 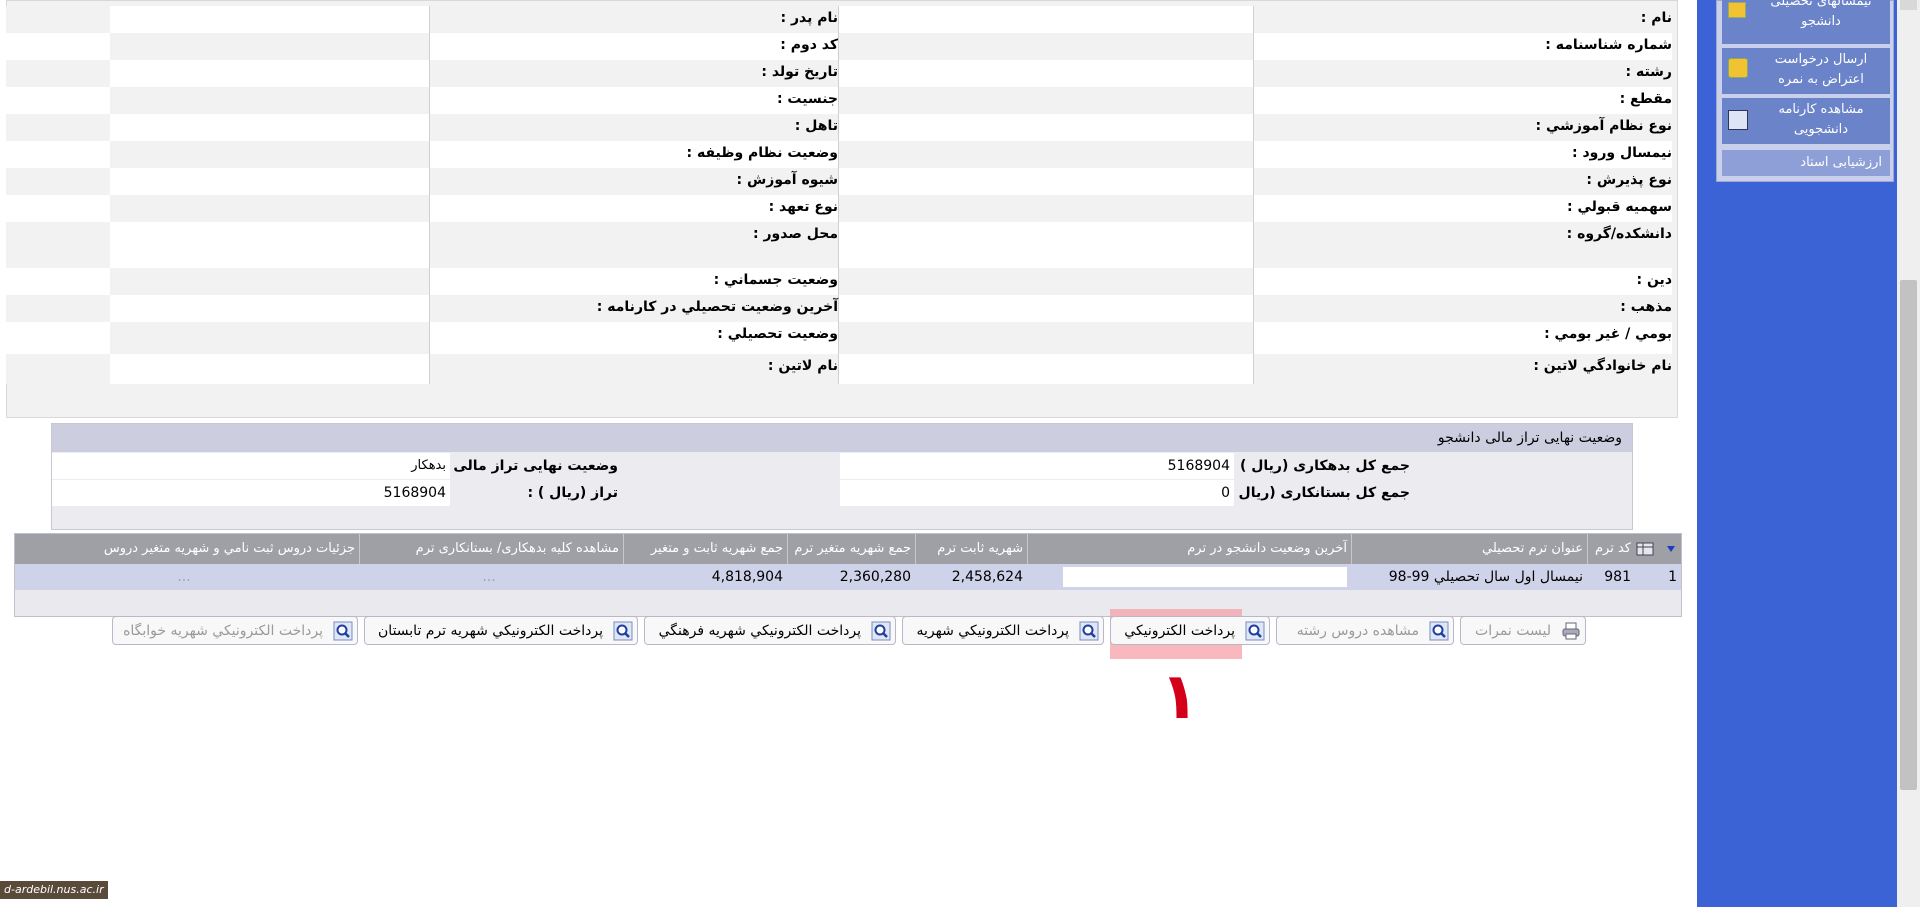 I want to click on annotation-number: ۱, so click(x=1180, y=697).